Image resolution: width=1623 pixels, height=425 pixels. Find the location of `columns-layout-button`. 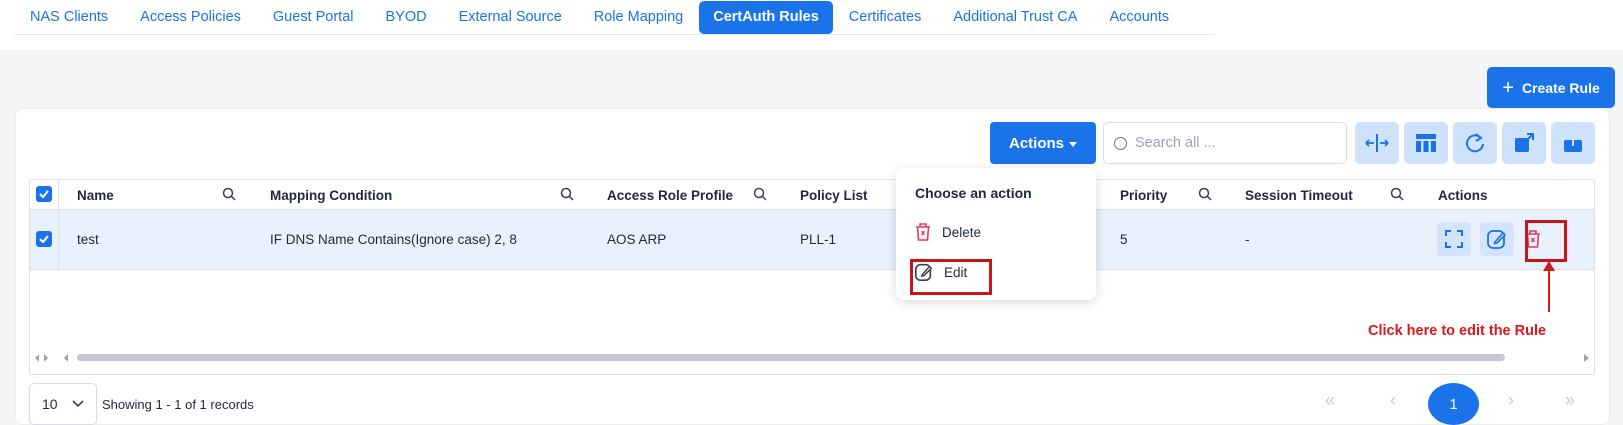

columns-layout-button is located at coordinates (1426, 143).